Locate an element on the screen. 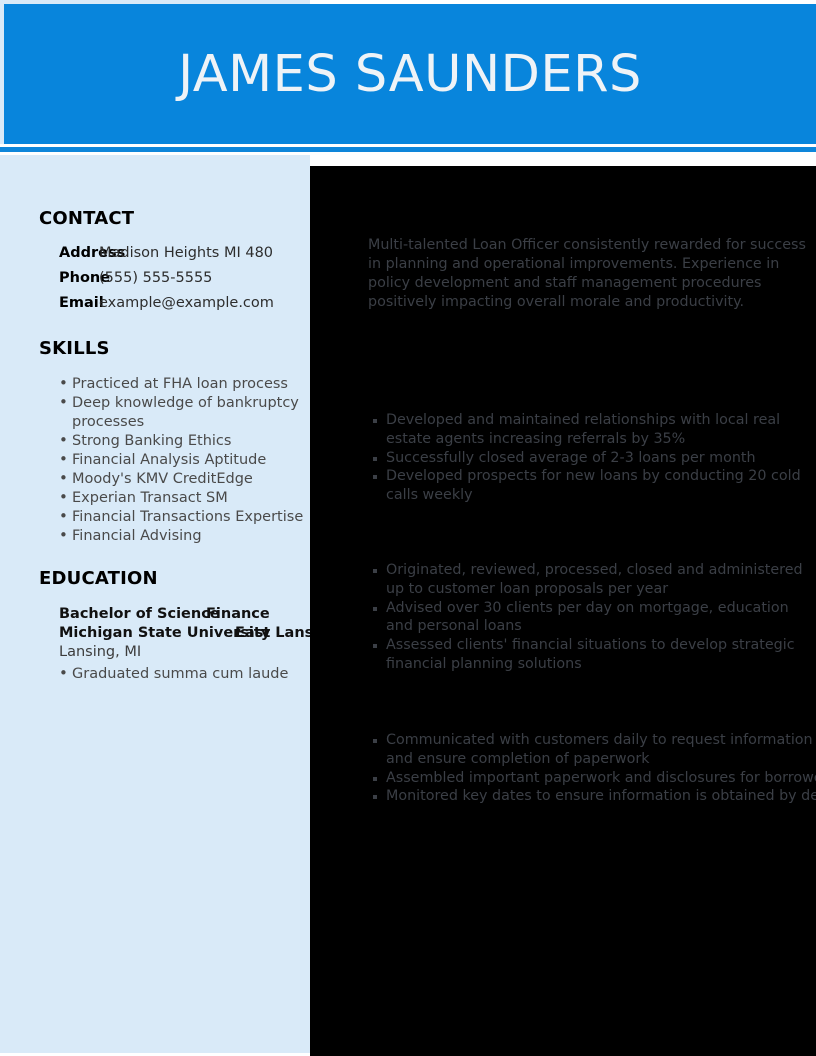 This screenshot has width=816, height=1056. name-header-band: JAMES SAUNDERS is located at coordinates (410, 74).